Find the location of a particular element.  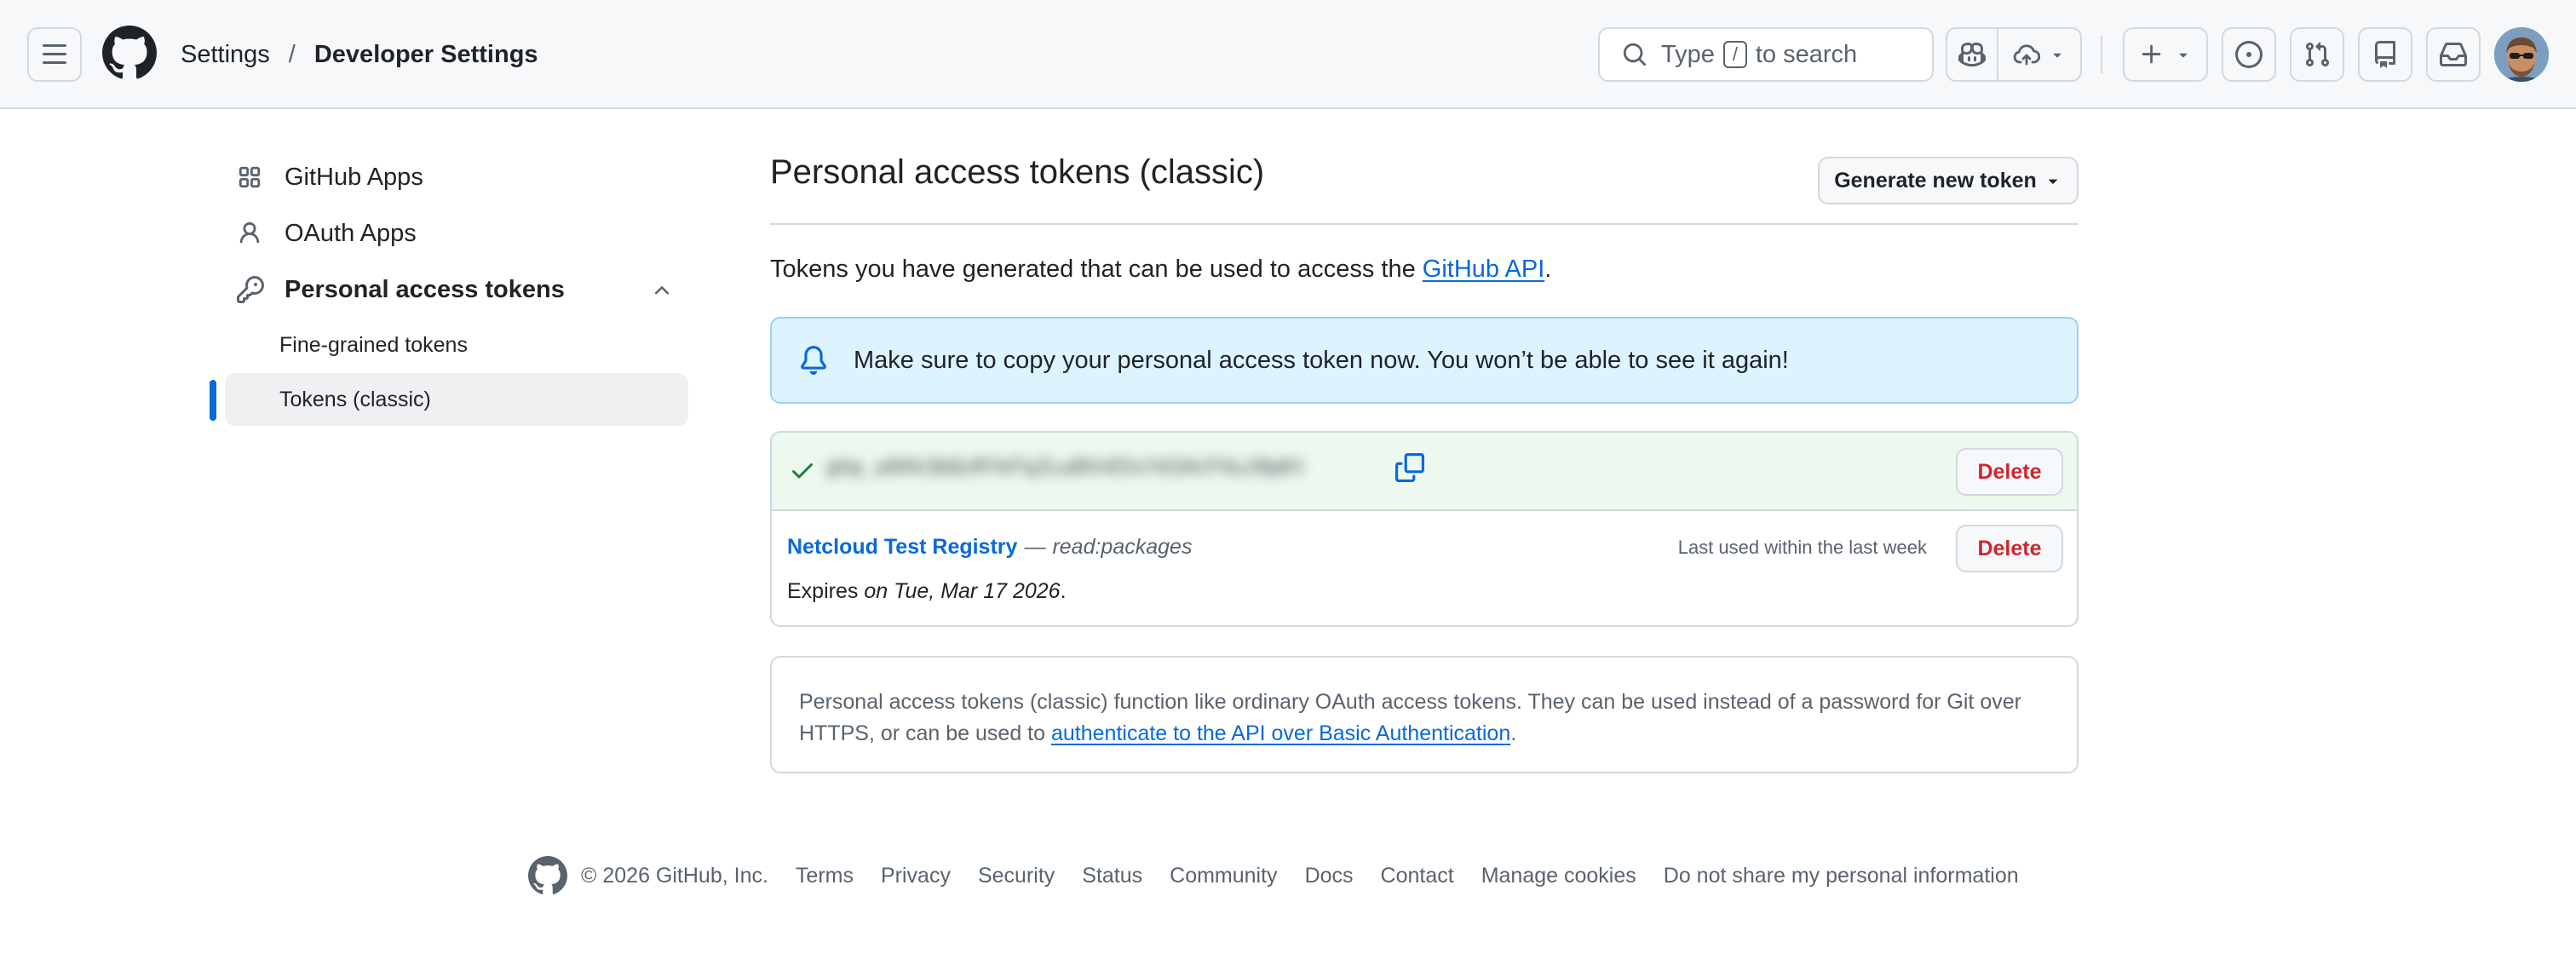

copilot-button-group is located at coordinates (2014, 54).